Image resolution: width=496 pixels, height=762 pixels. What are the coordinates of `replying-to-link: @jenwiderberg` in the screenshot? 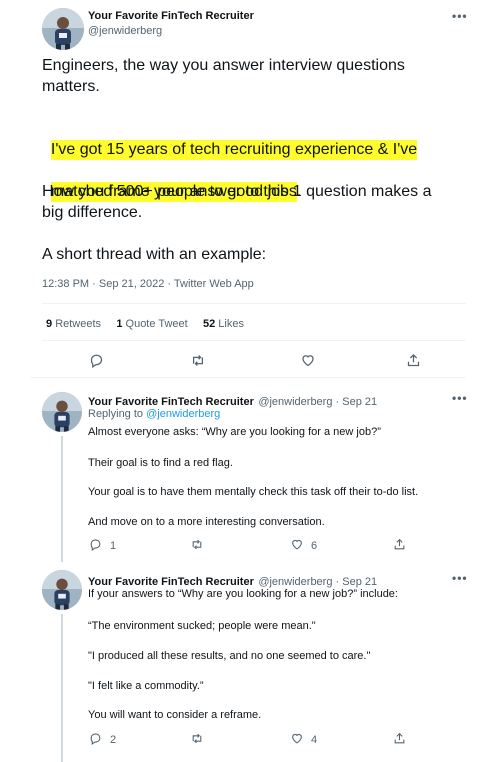 It's located at (183, 414).